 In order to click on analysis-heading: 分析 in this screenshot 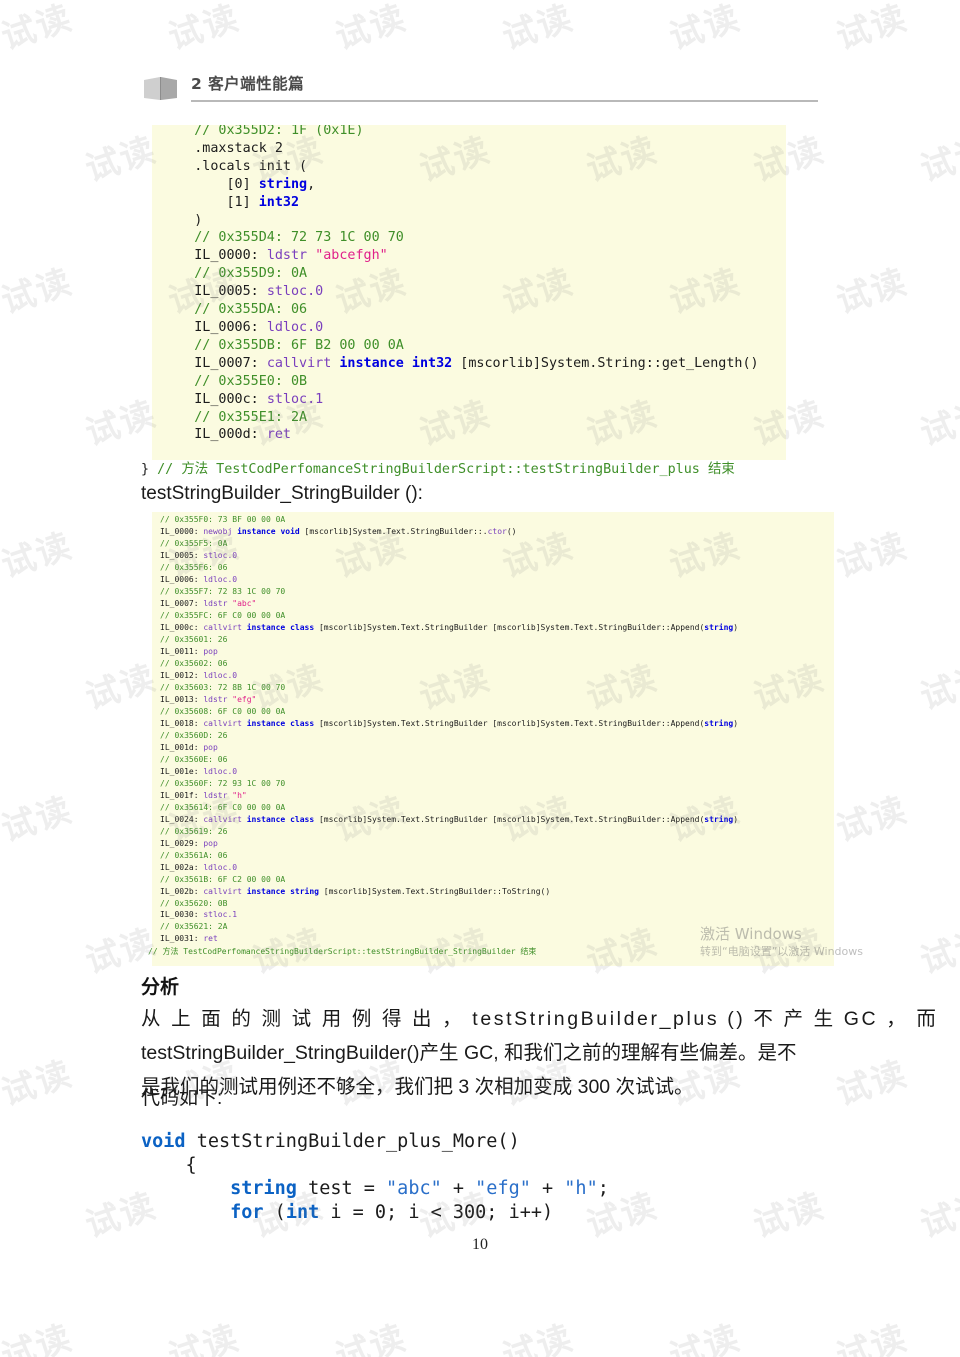, I will do `click(160, 987)`.